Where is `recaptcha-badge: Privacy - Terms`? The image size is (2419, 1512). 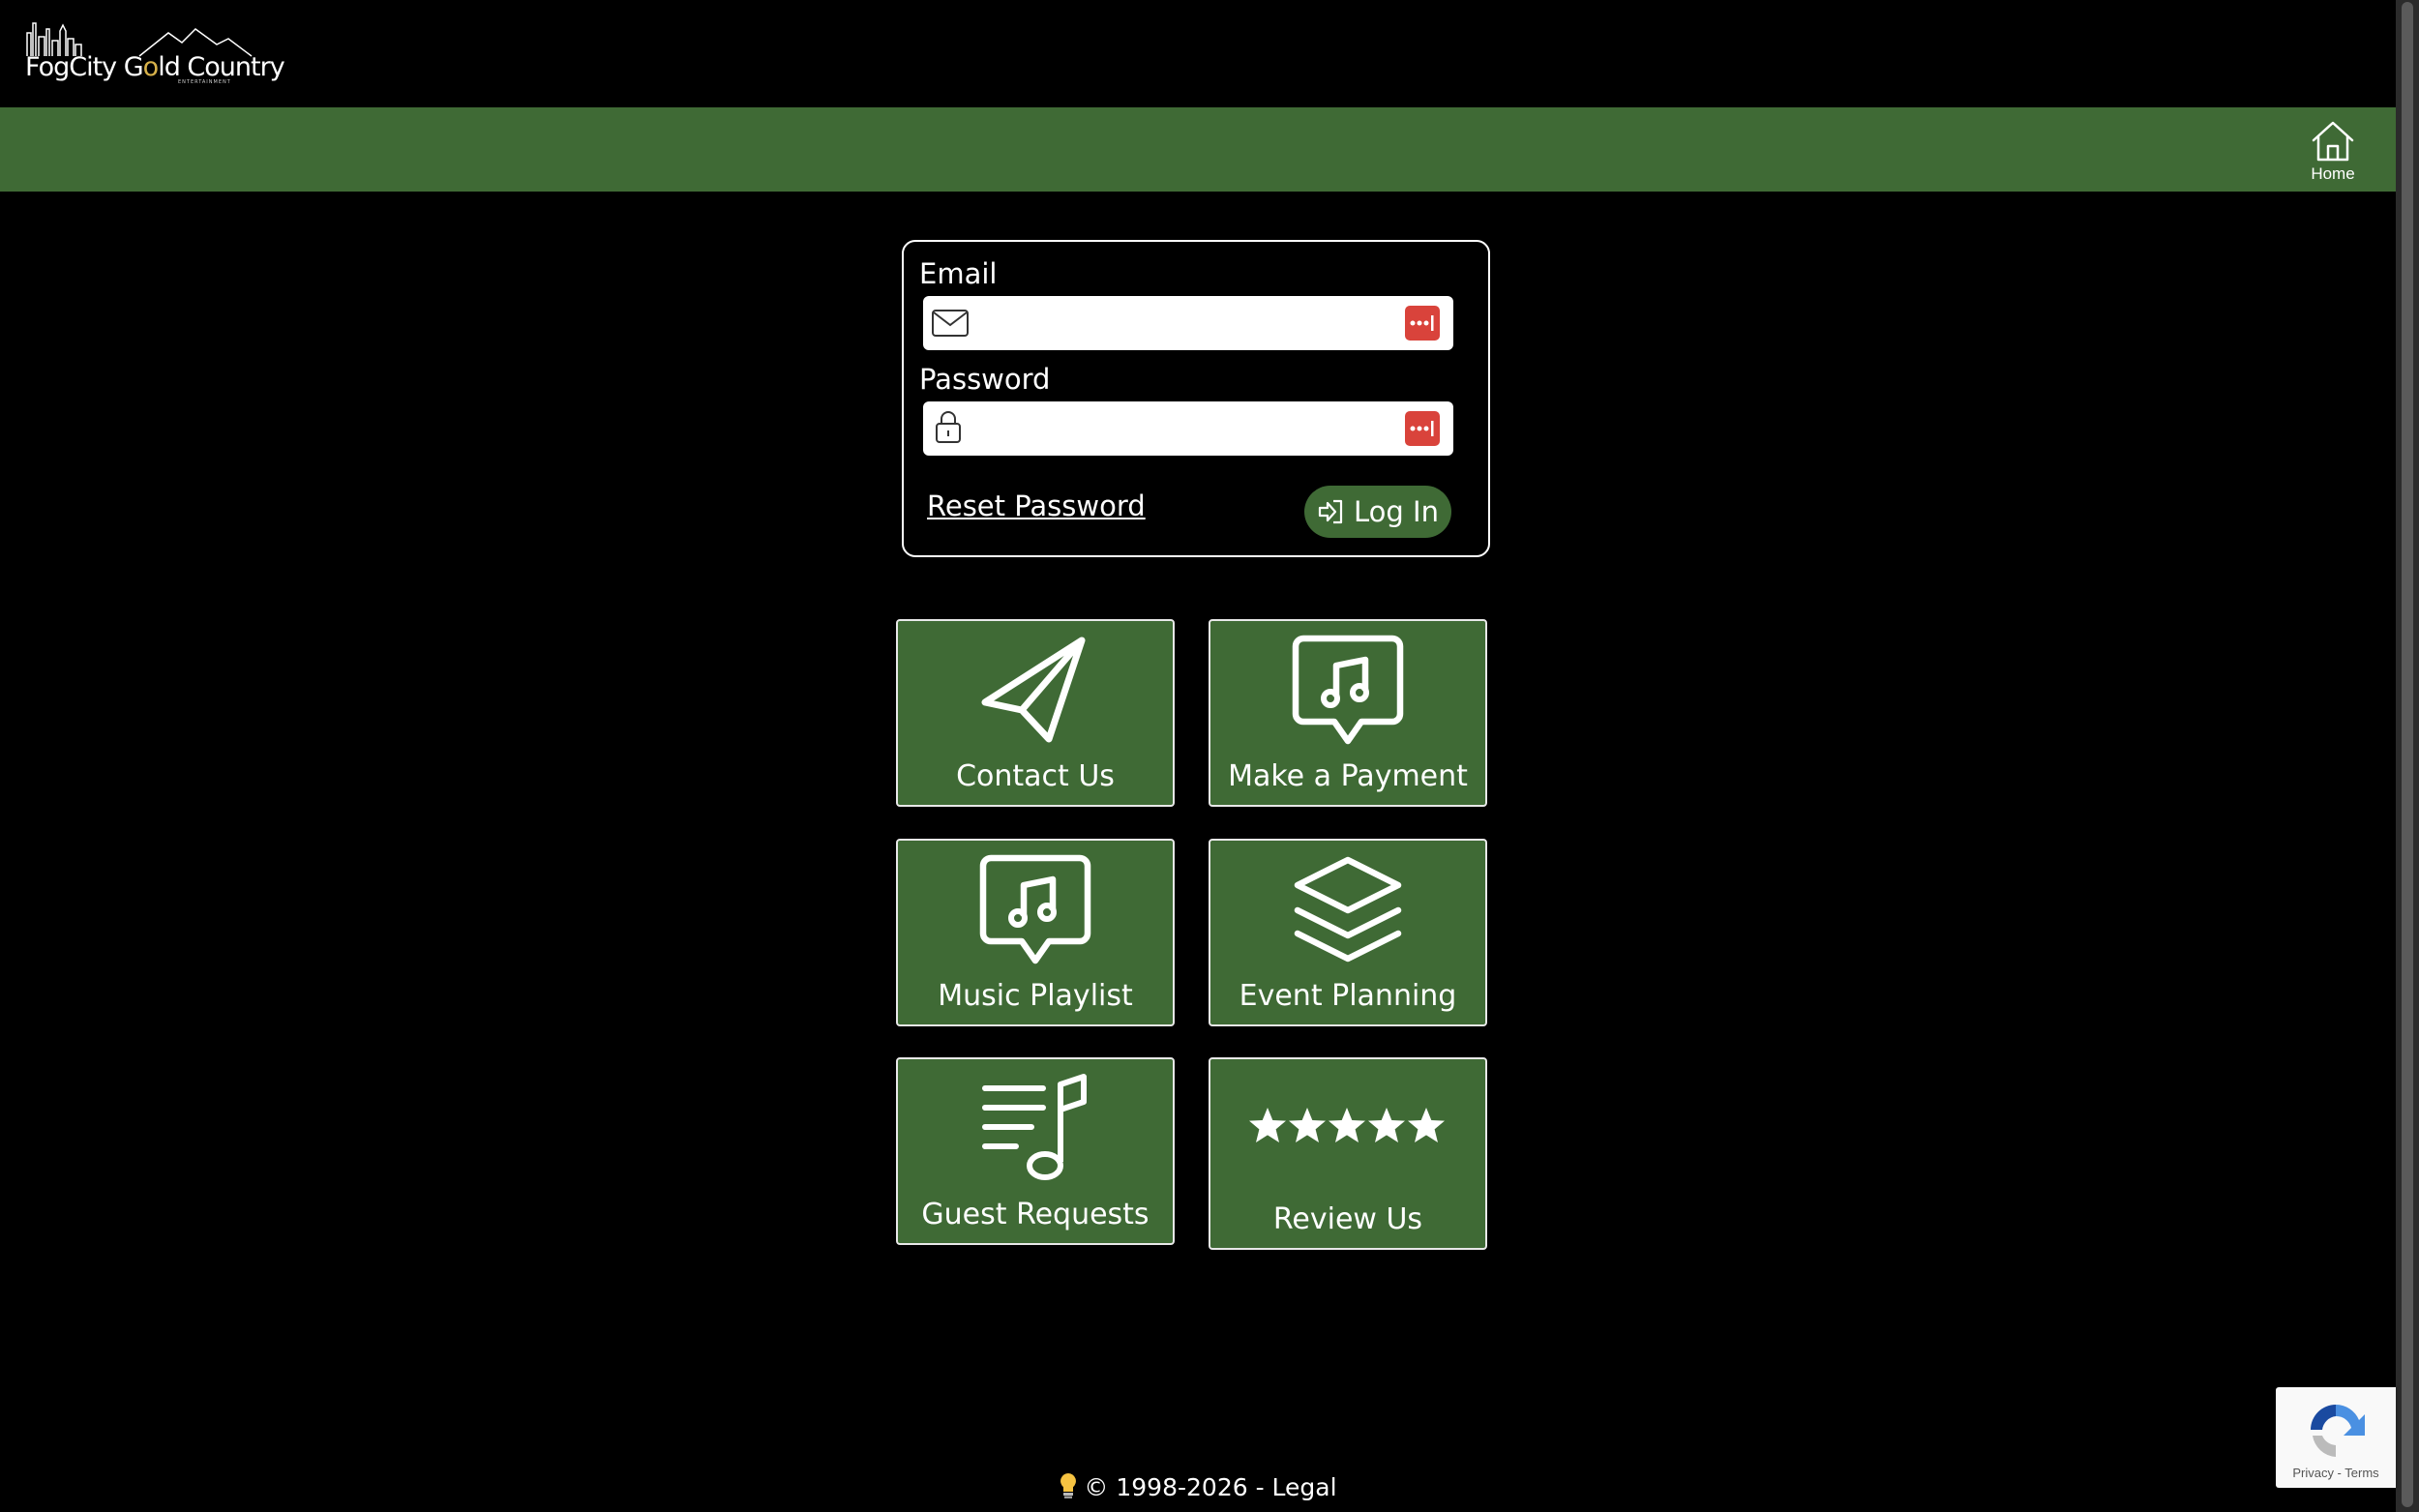 recaptcha-badge: Privacy - Terms is located at coordinates (2336, 1438).